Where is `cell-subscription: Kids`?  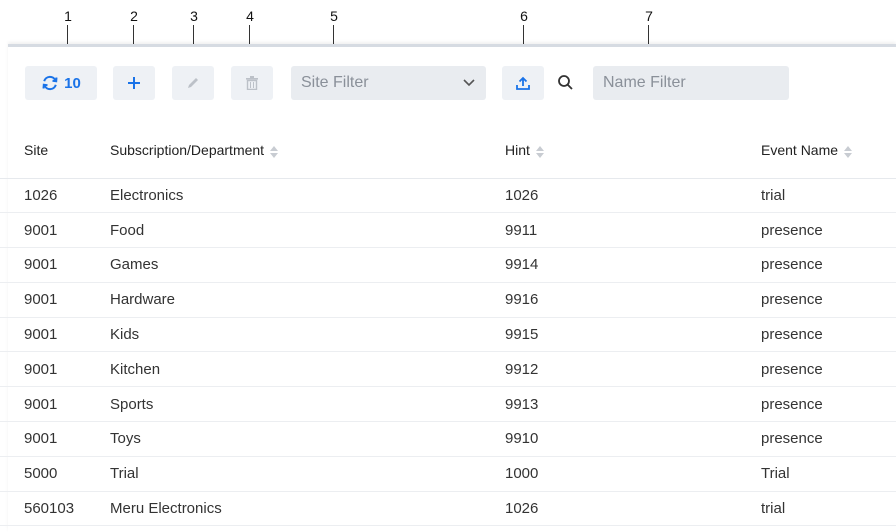
cell-subscription: Kids is located at coordinates (307, 335).